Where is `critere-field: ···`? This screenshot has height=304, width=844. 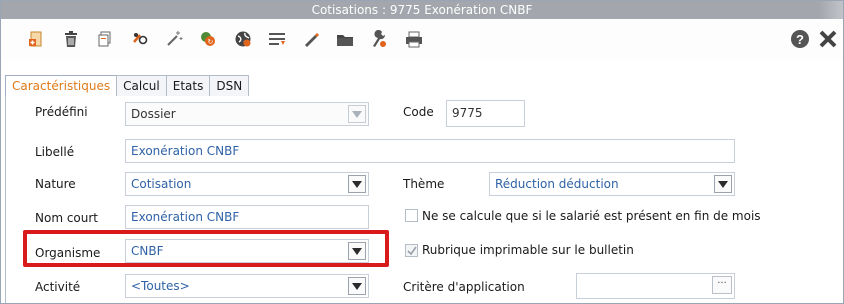
critere-field: ··· is located at coordinates (655, 286).